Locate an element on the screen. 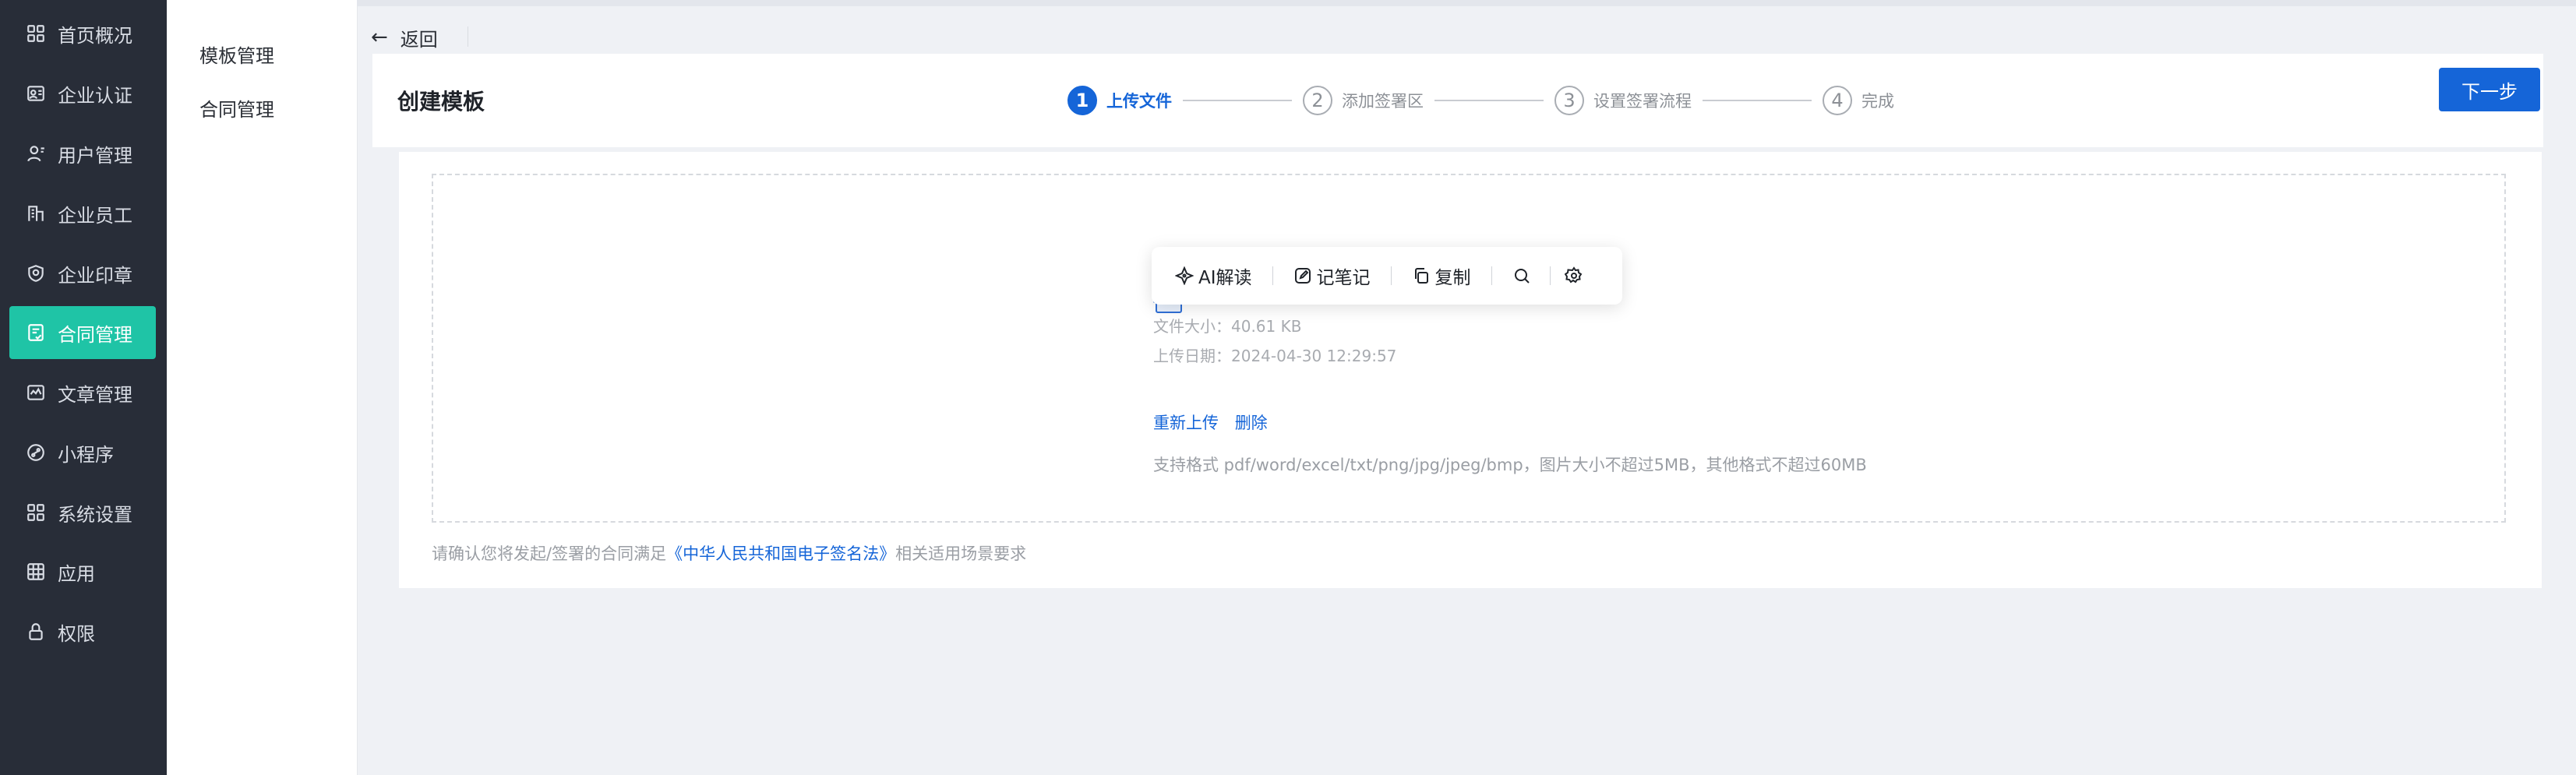 Image resolution: width=2576 pixels, height=775 pixels. nav-item-apps: 应用 is located at coordinates (82, 571).